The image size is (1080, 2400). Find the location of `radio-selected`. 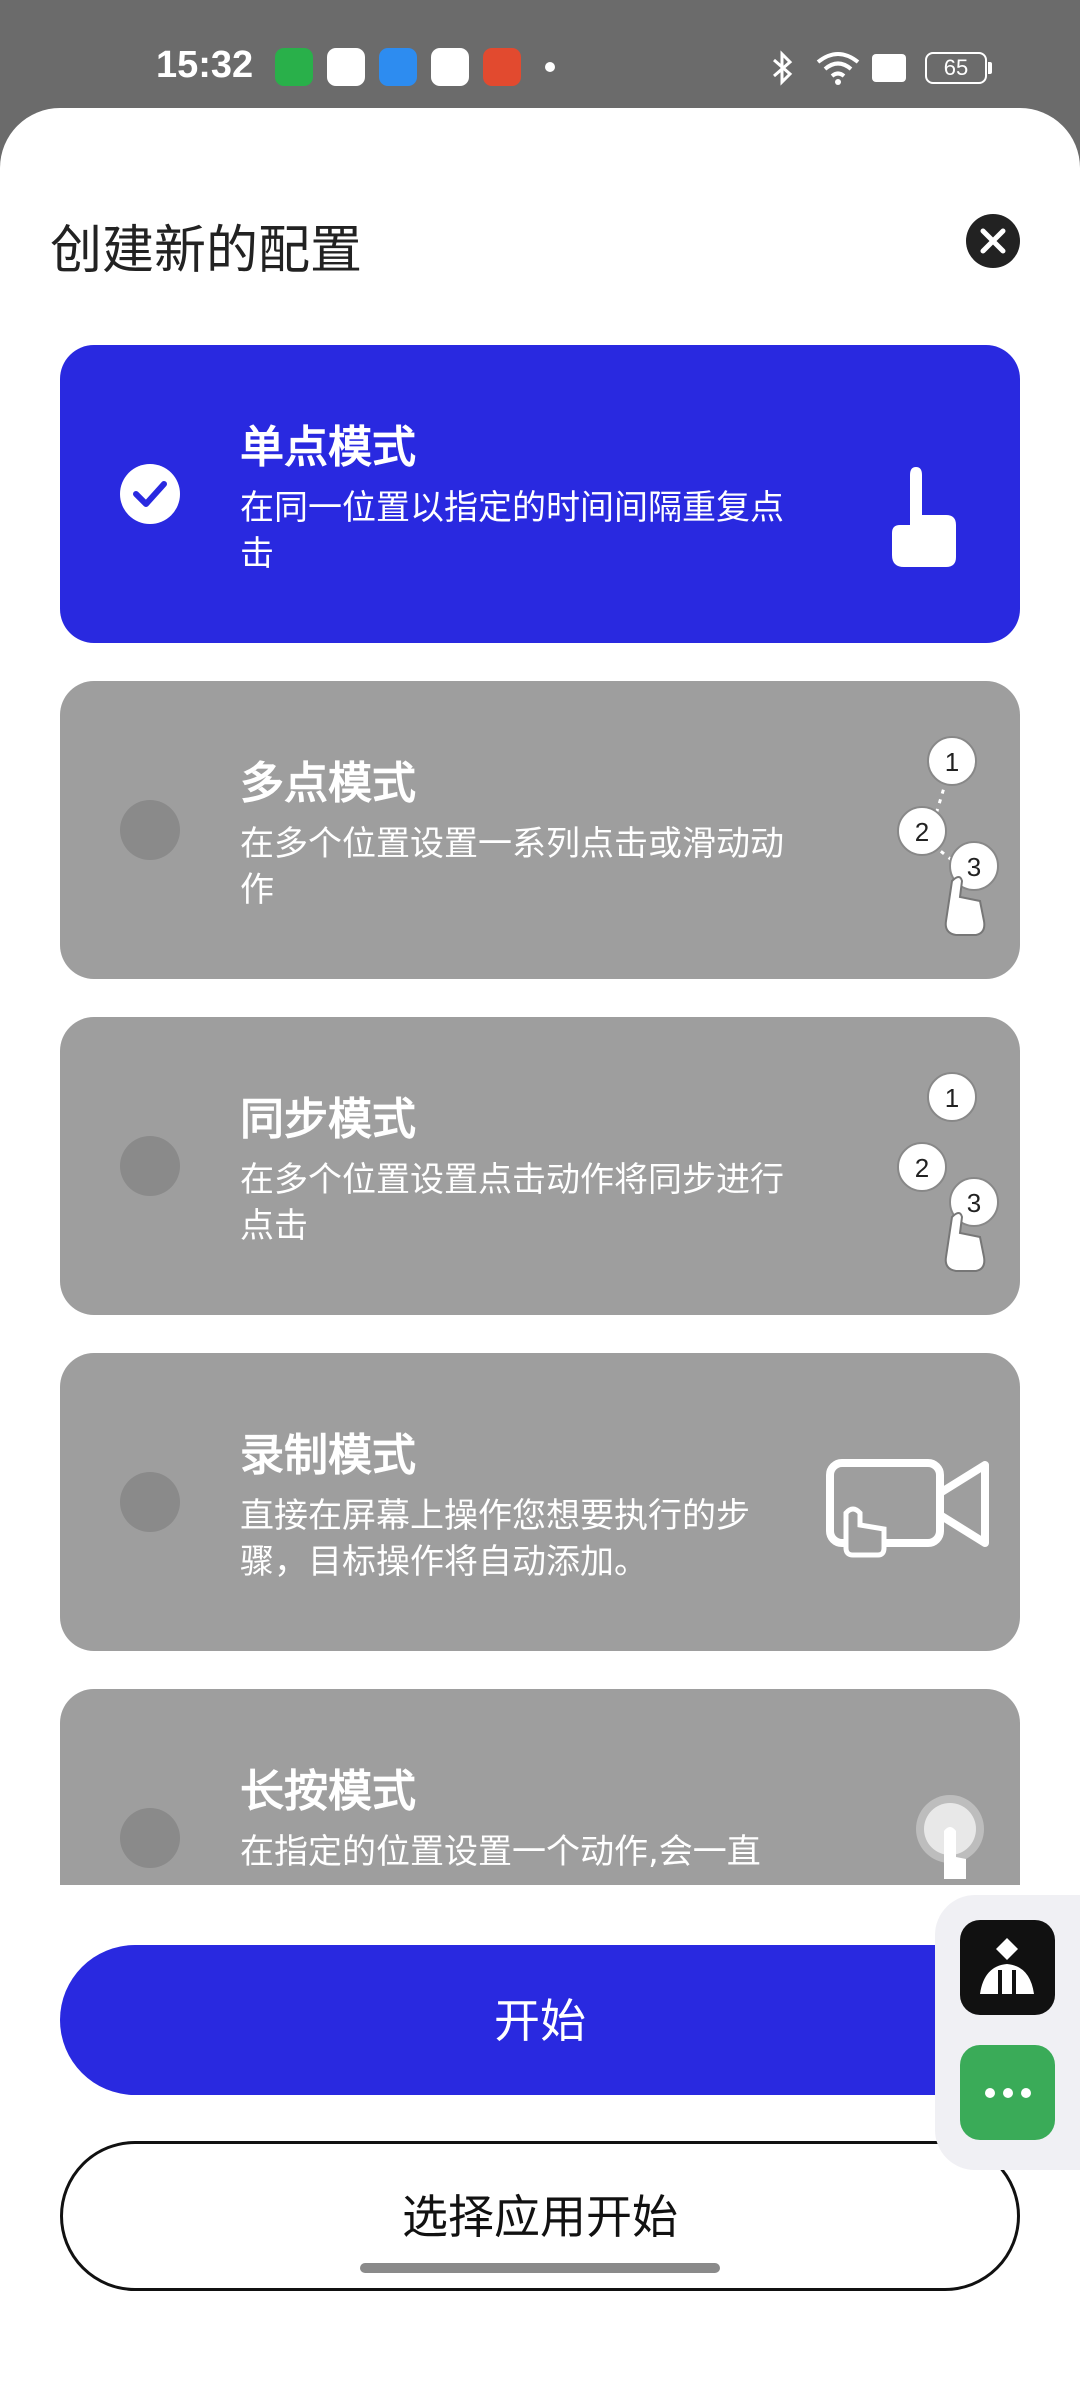

radio-selected is located at coordinates (150, 494).